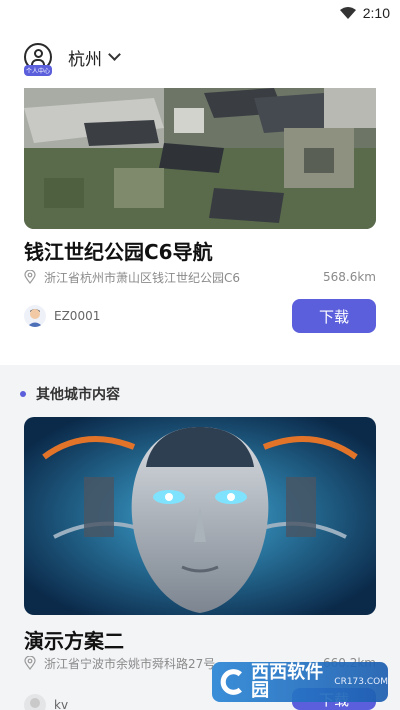 Image resolution: width=400 pixels, height=710 pixels. What do you see at coordinates (334, 316) in the screenshot?
I see `download-button: 下载` at bounding box center [334, 316].